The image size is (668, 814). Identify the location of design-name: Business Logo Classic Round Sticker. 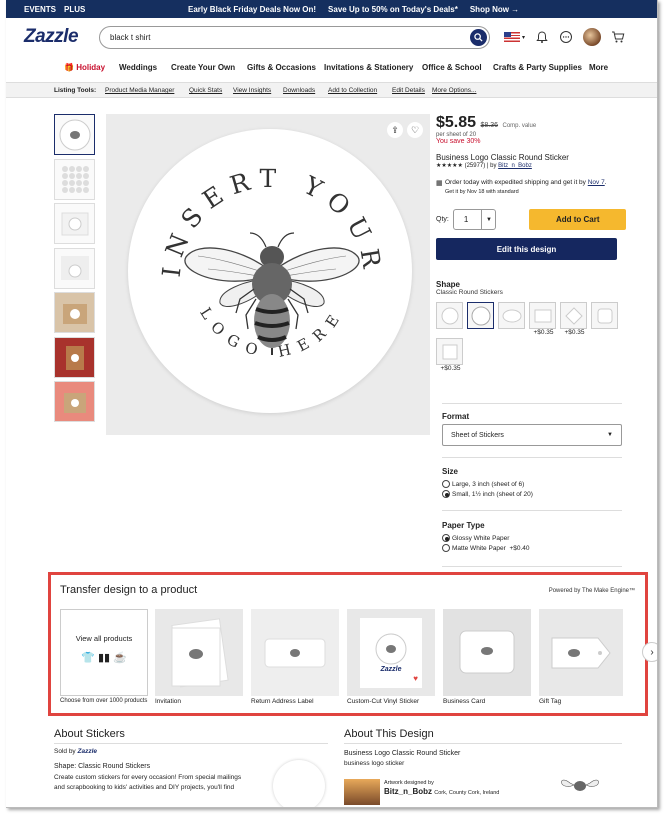
(402, 753).